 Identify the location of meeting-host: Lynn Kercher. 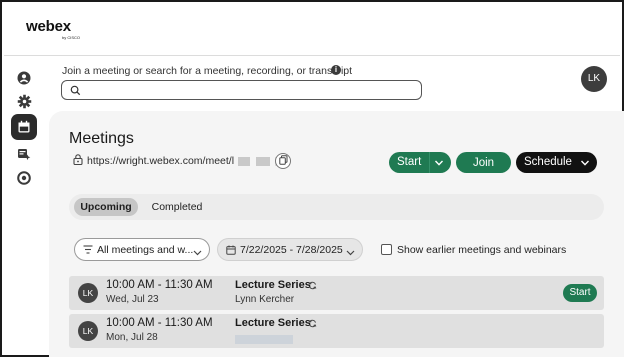
(265, 299).